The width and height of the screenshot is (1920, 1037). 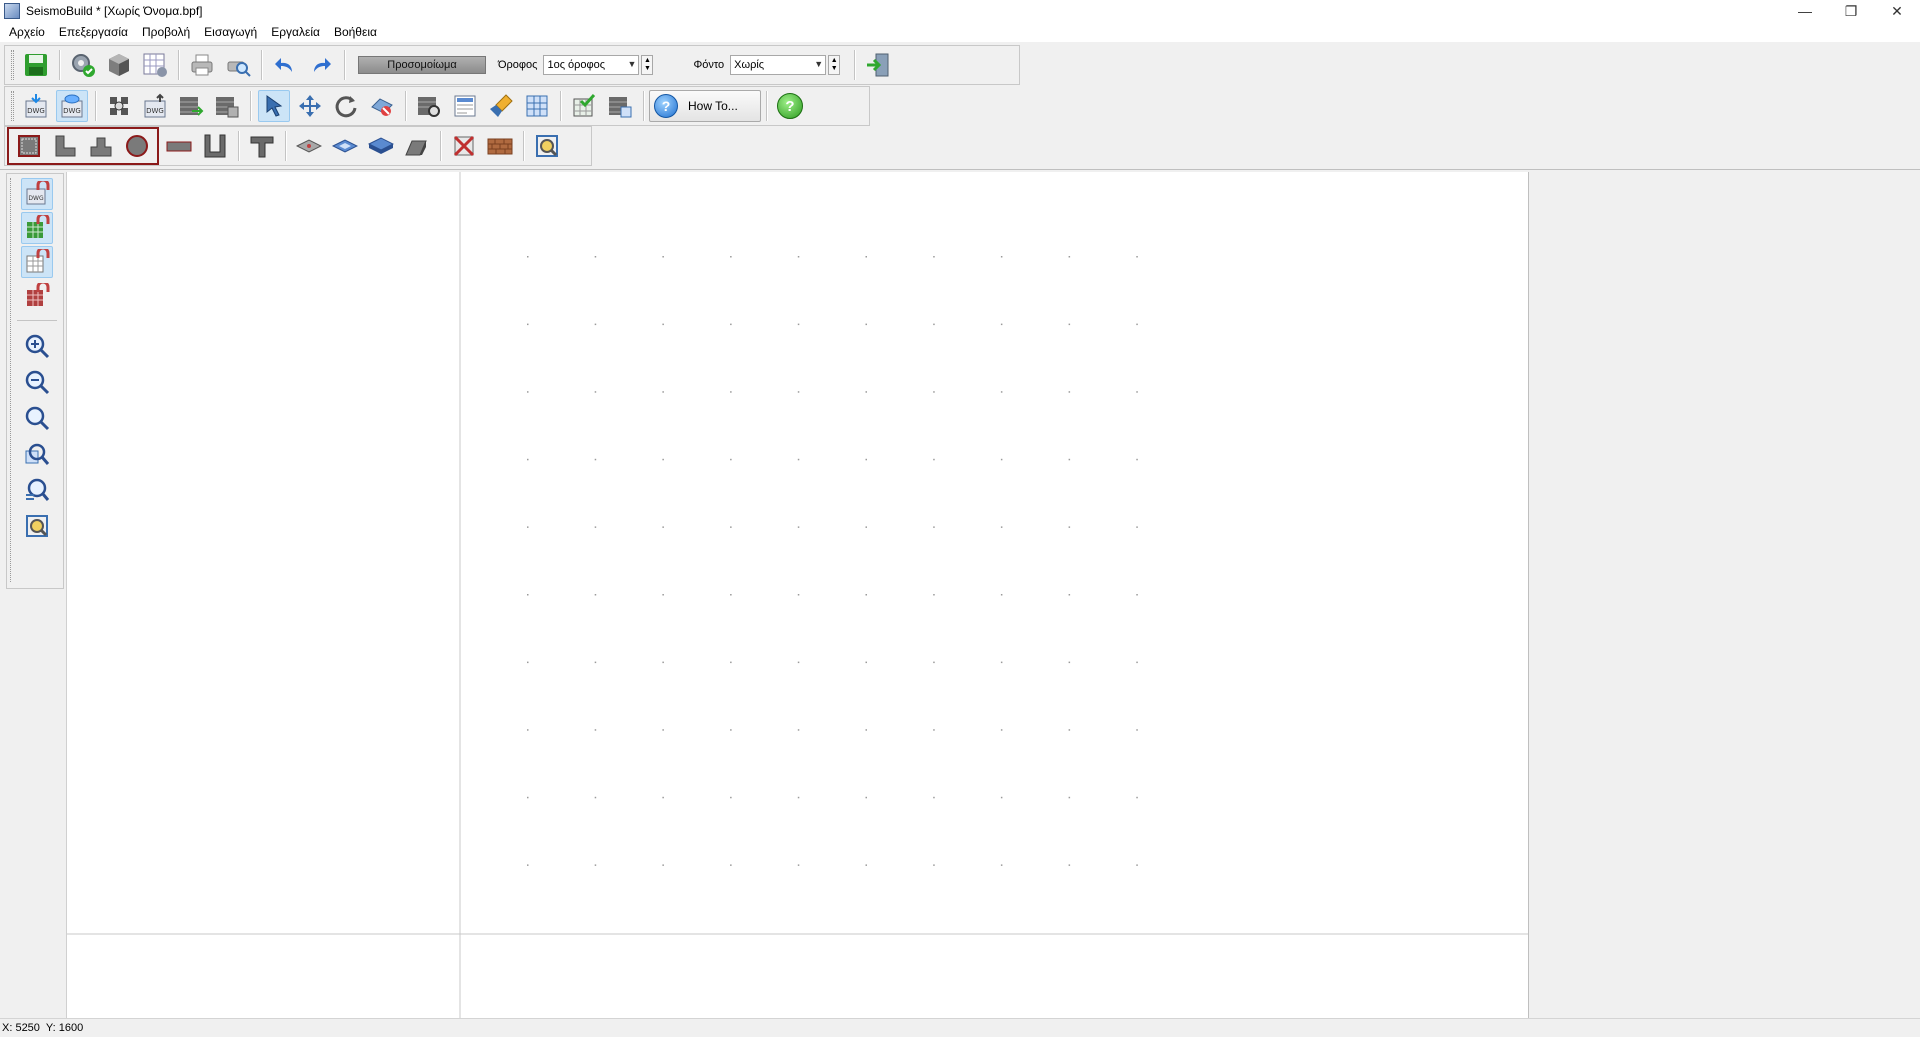 I want to click on t-column-button, so click(x=101, y=146).